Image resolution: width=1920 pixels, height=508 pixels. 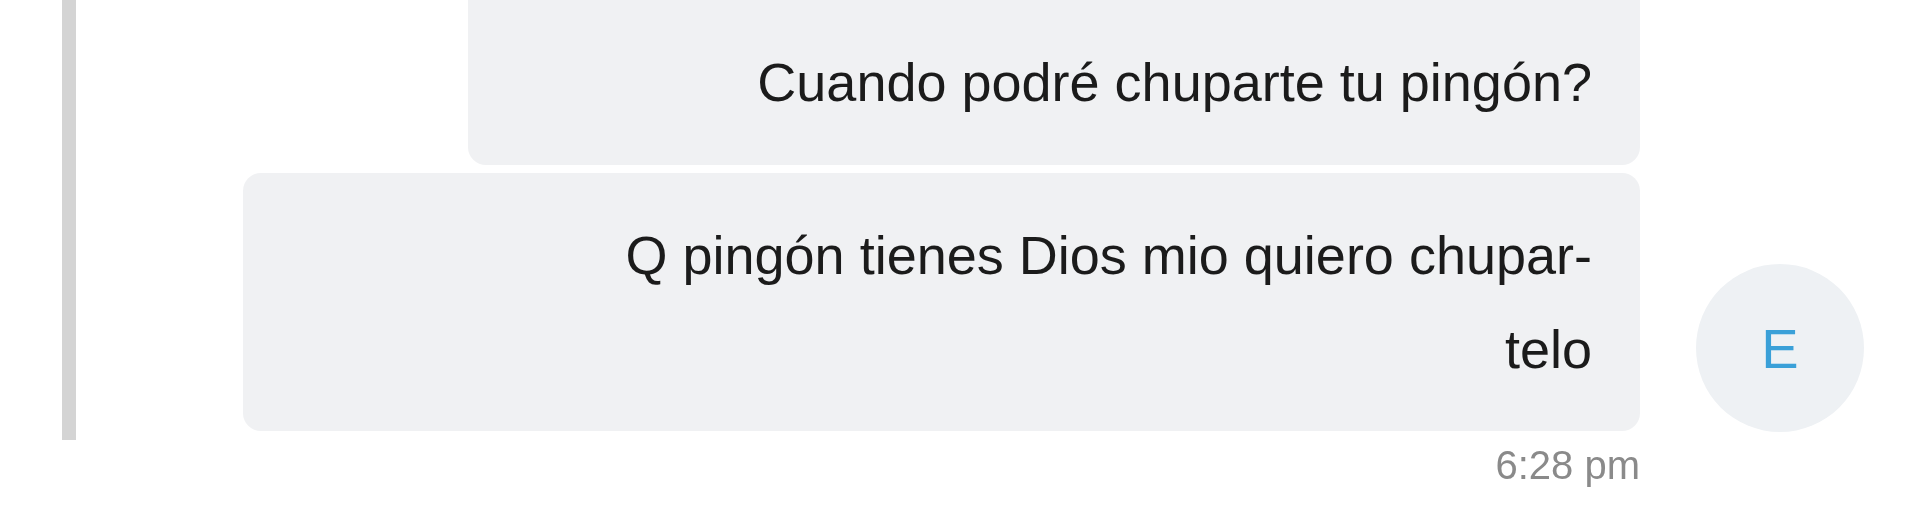 I want to click on message-text: Cuando podré chuparte tu pingón?, so click(x=1174, y=83).